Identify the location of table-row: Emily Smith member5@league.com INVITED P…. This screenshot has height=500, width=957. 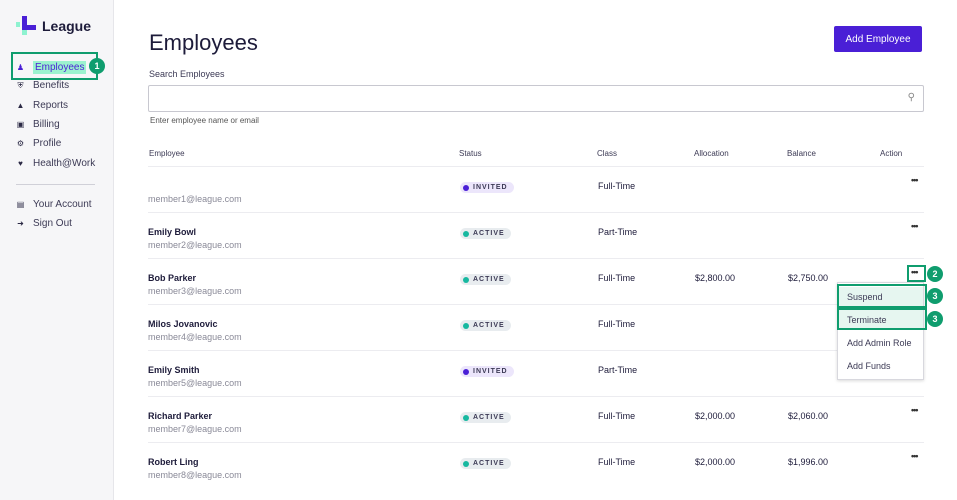
(536, 373).